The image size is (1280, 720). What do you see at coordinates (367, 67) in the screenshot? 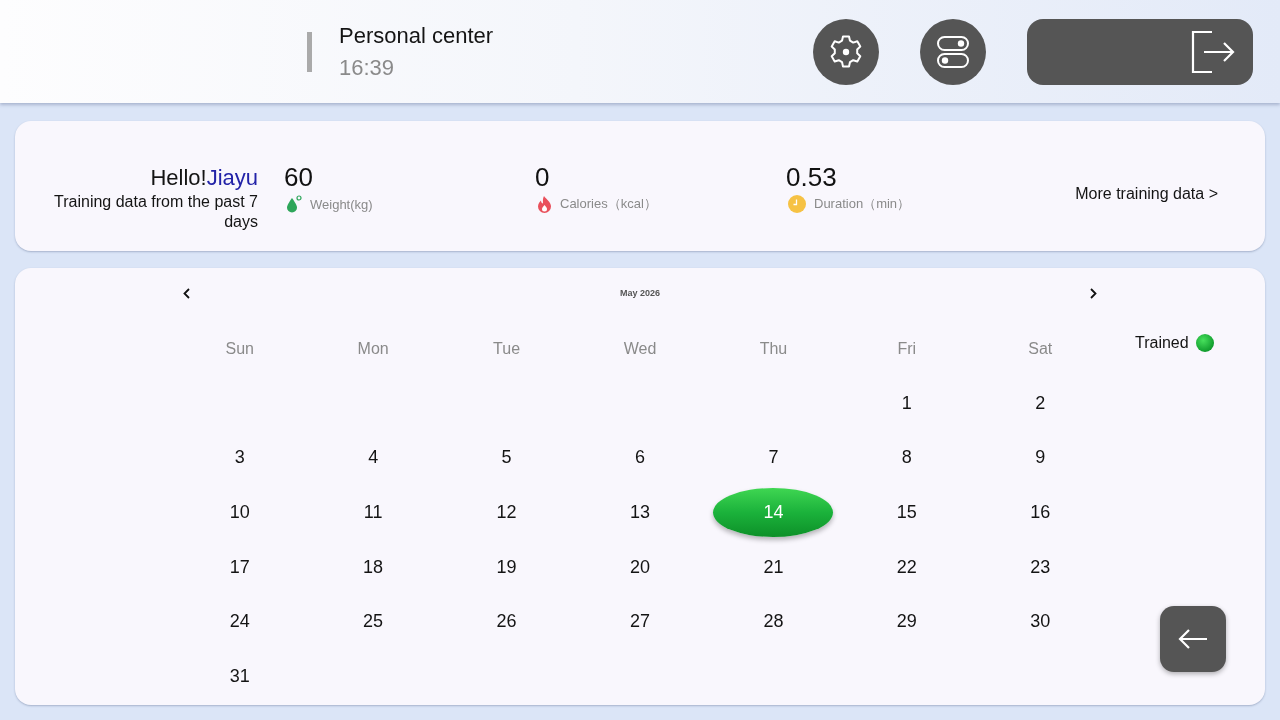
I see `clock-time: 16:39` at bounding box center [367, 67].